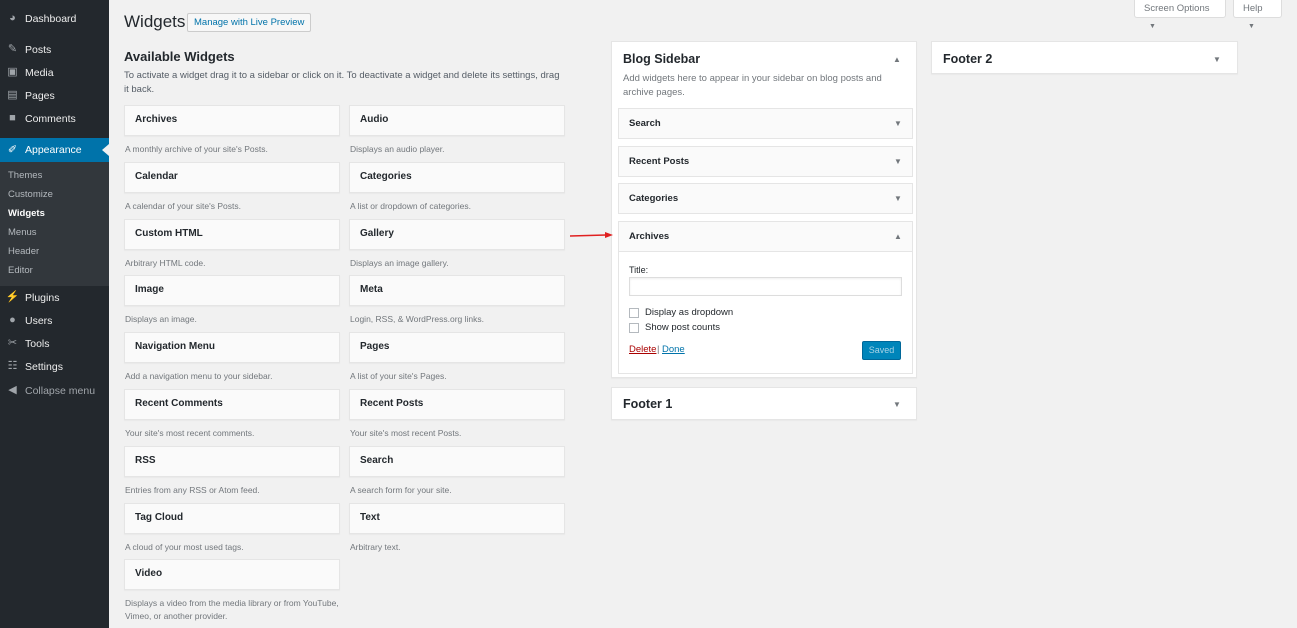  I want to click on menu-label: Appearance, so click(53, 150).